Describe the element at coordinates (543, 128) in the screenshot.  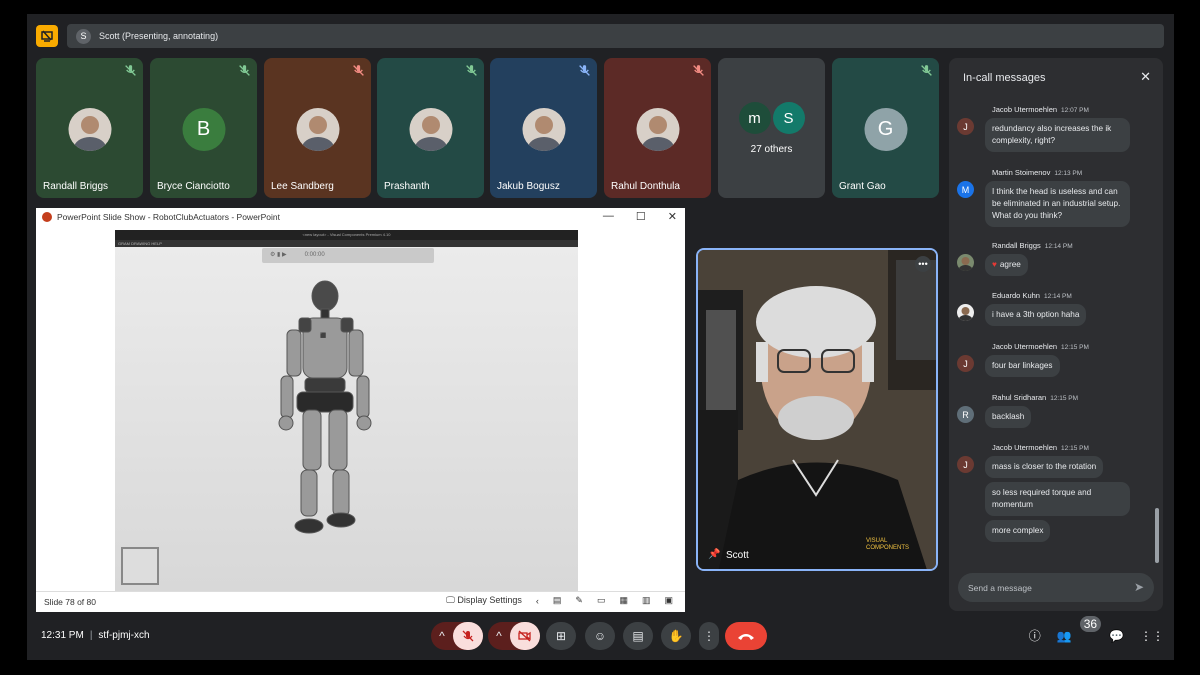
I see `participant-tile: Jakub Bogusz` at that location.